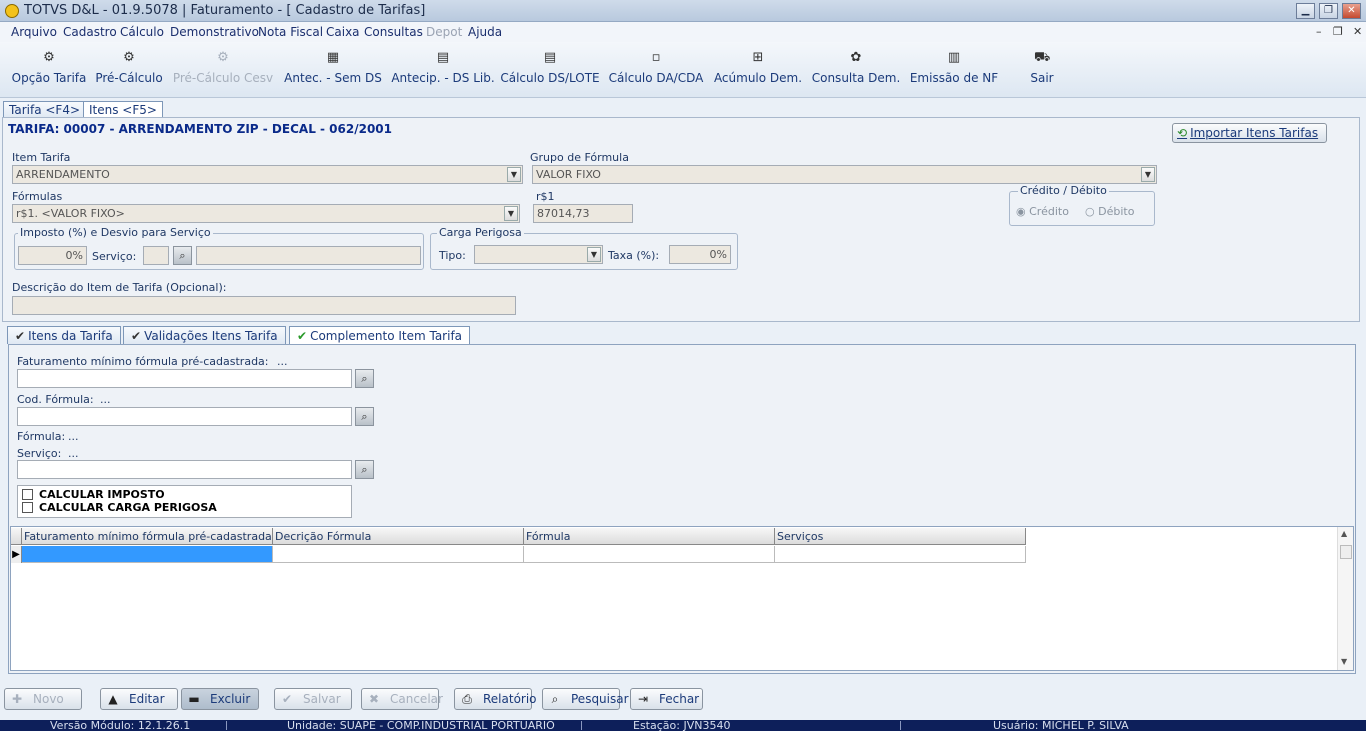  Describe the element at coordinates (643, 699) in the screenshot. I see `close-door-icon: ⇥` at that location.